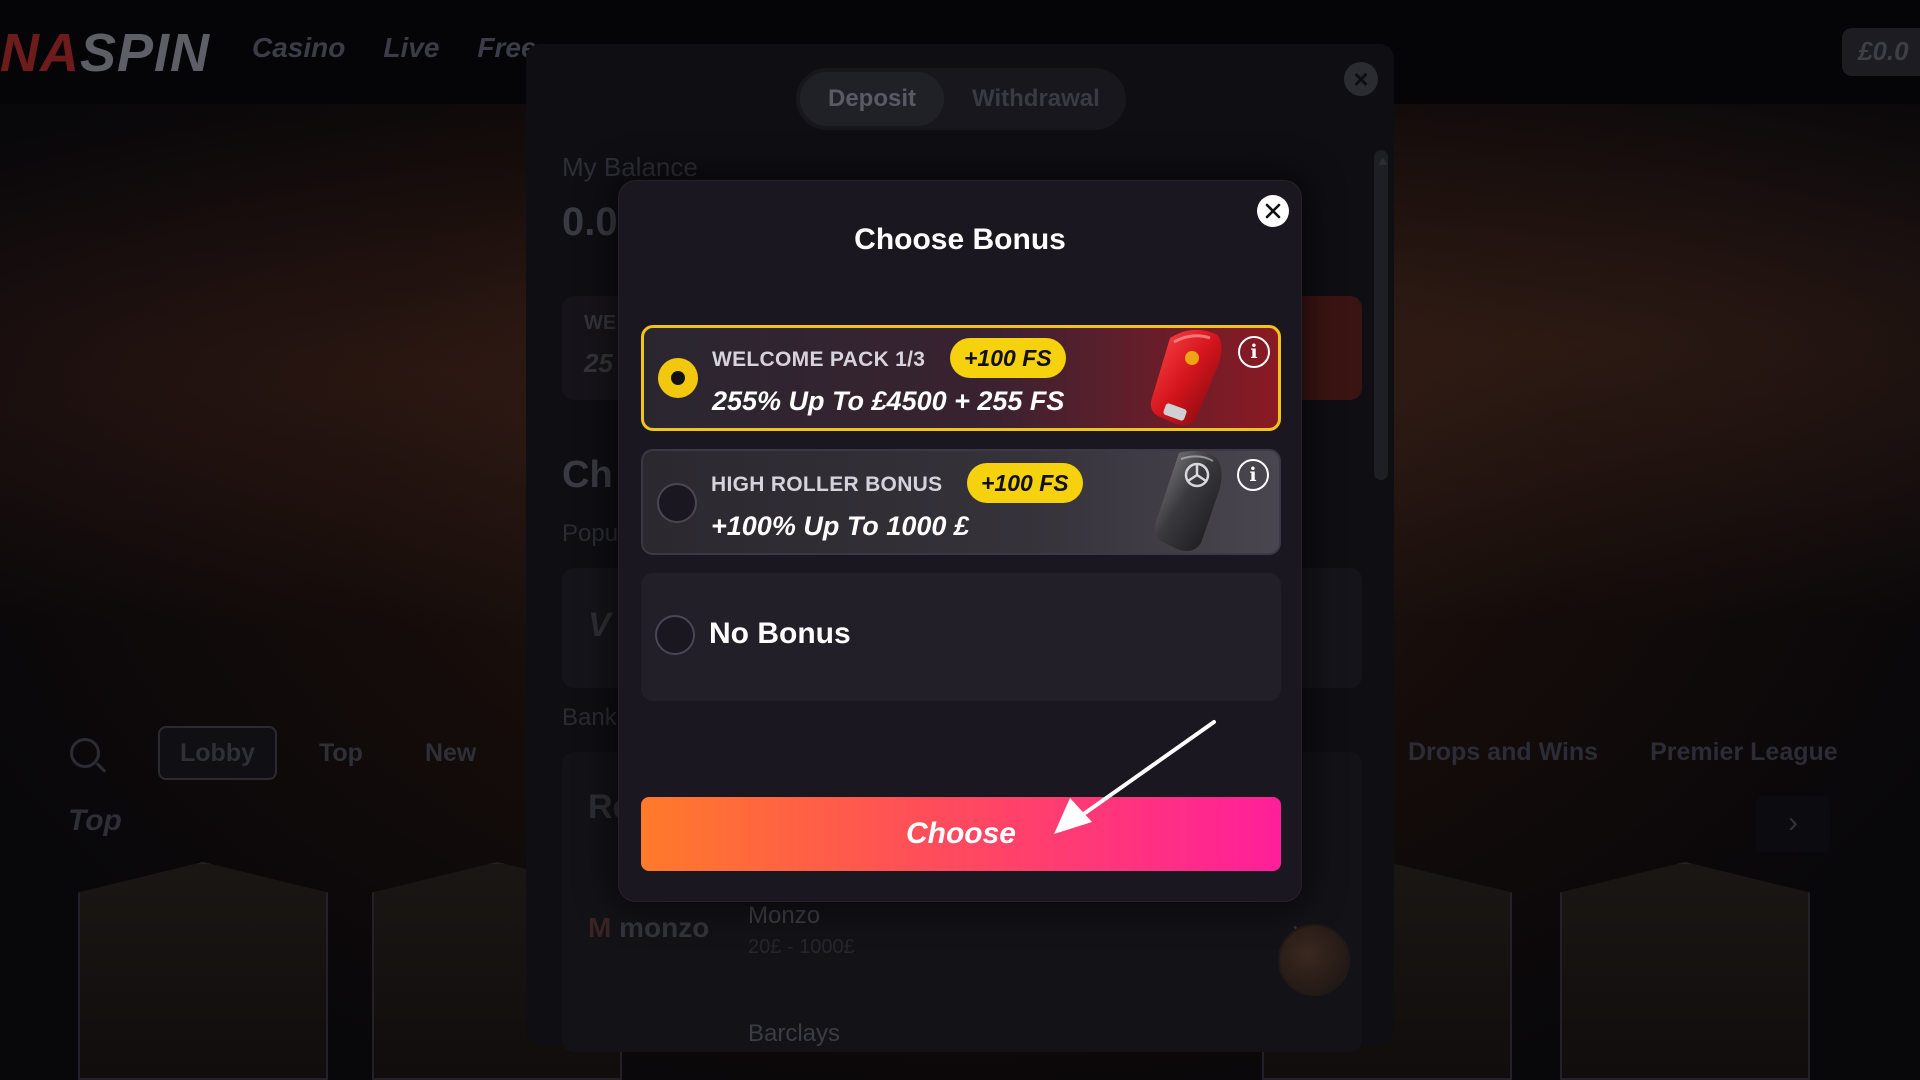 Image resolution: width=1920 pixels, height=1080 pixels. I want to click on mercedes-key-icon, so click(1188, 501).